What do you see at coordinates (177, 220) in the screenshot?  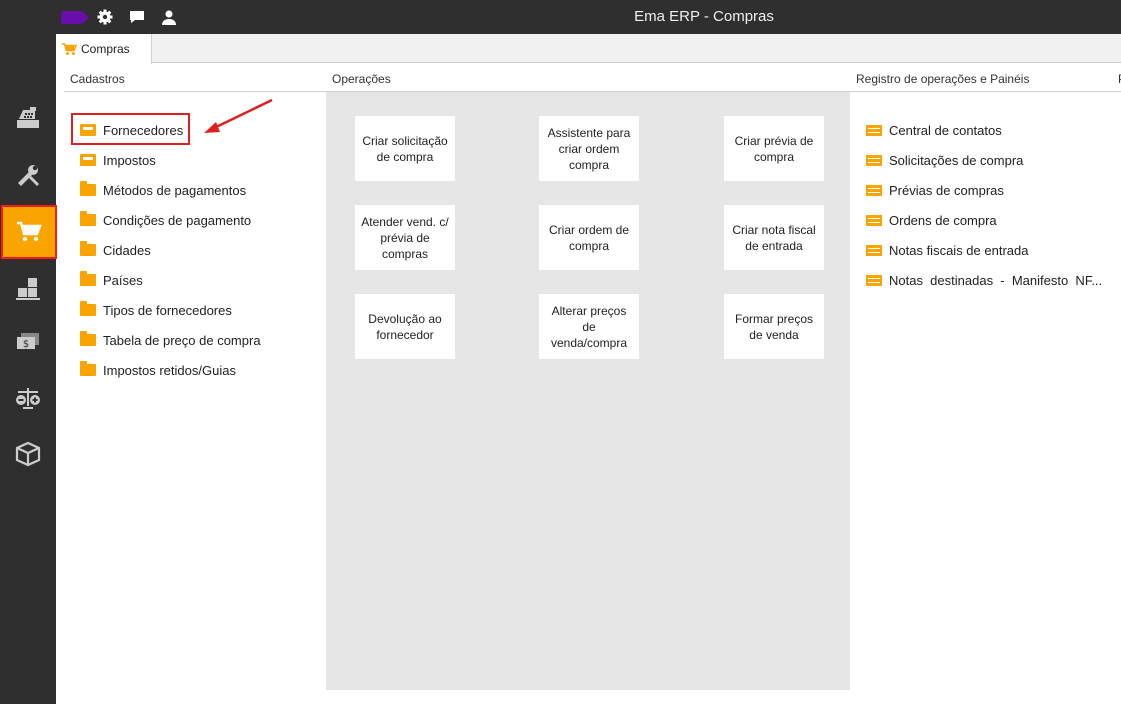 I see `cadastro-label: Condições de pagamento` at bounding box center [177, 220].